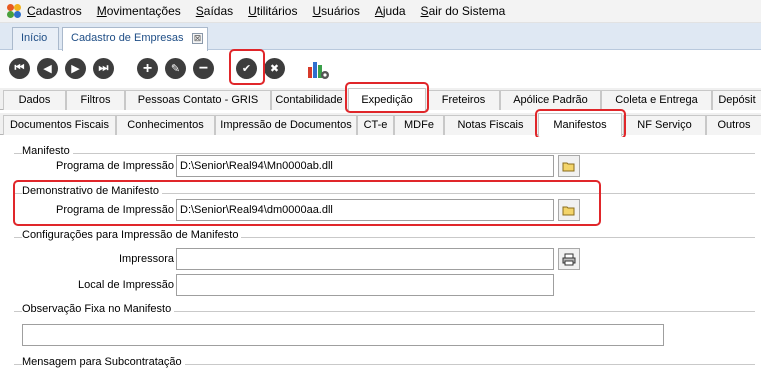  I want to click on app-logo-icon, so click(14, 11).